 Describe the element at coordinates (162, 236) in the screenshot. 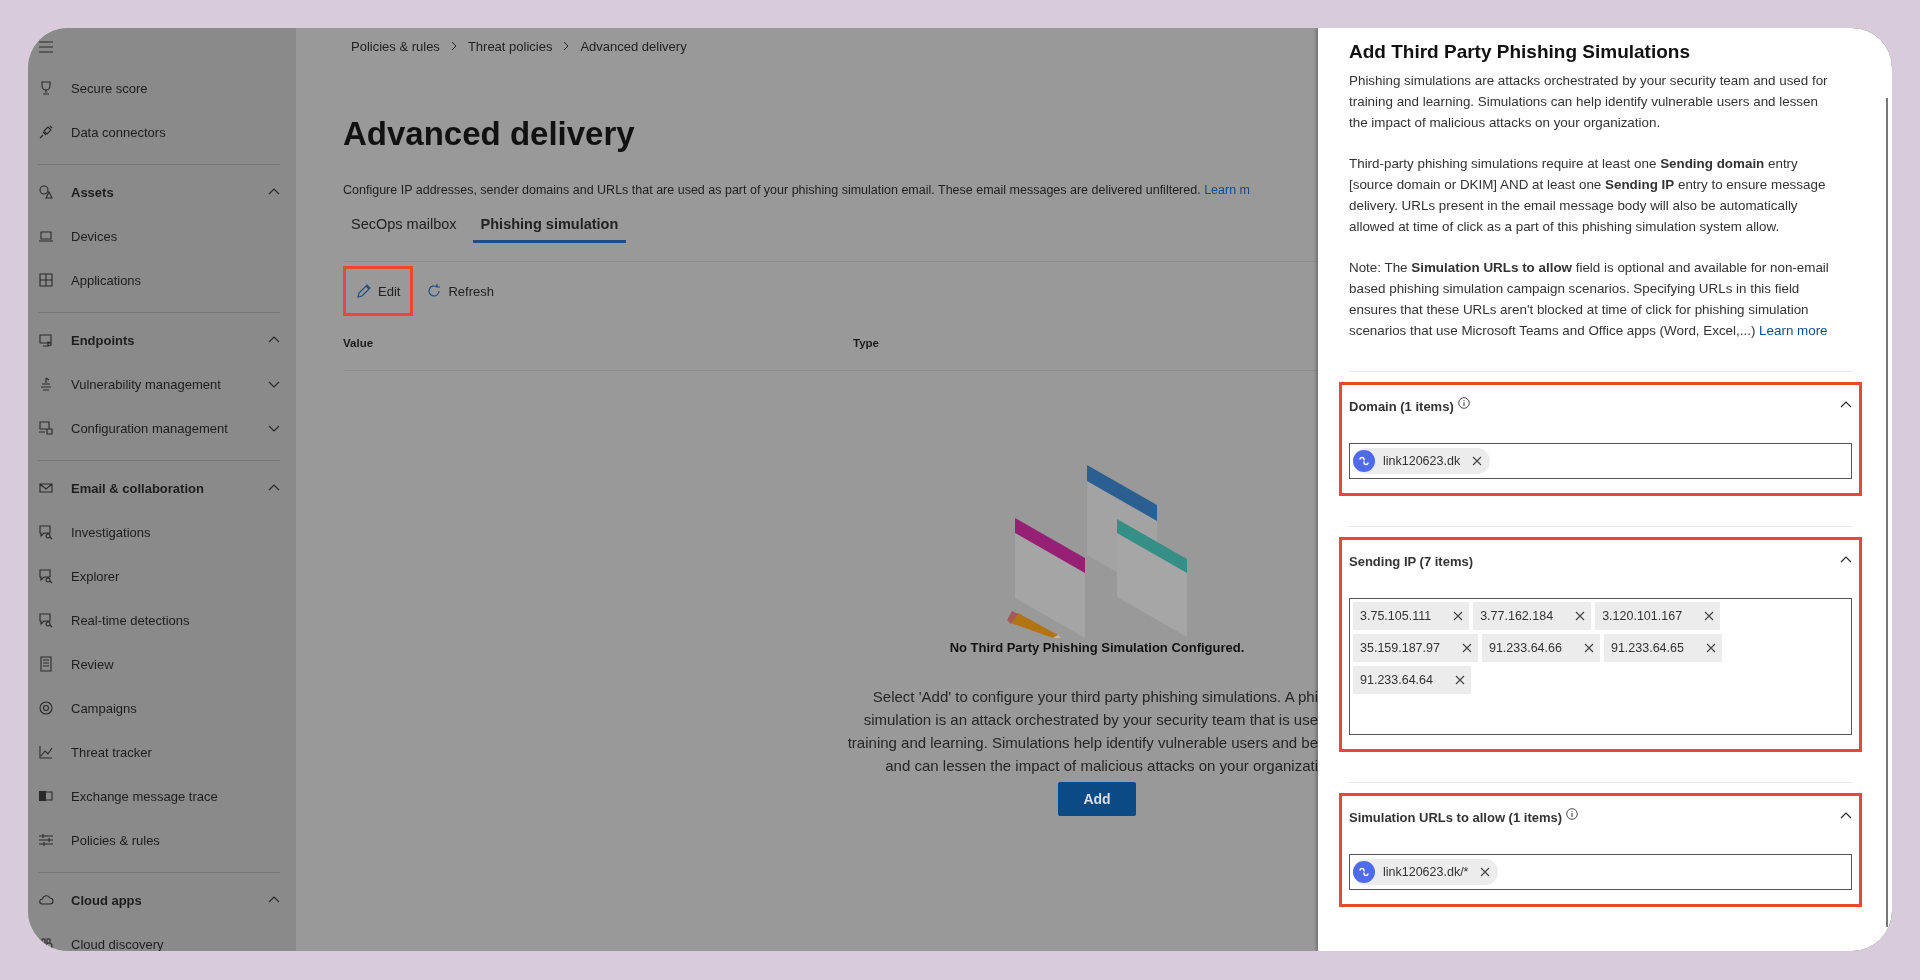

I see `nav-item: Devices` at that location.